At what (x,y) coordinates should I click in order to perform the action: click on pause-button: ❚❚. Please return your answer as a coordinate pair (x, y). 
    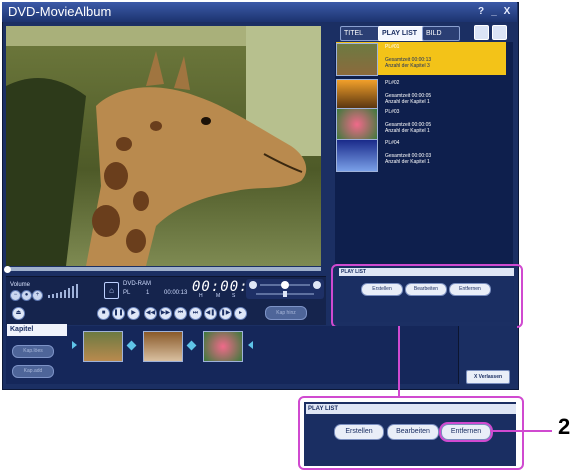
    Looking at the image, I should click on (118, 313).